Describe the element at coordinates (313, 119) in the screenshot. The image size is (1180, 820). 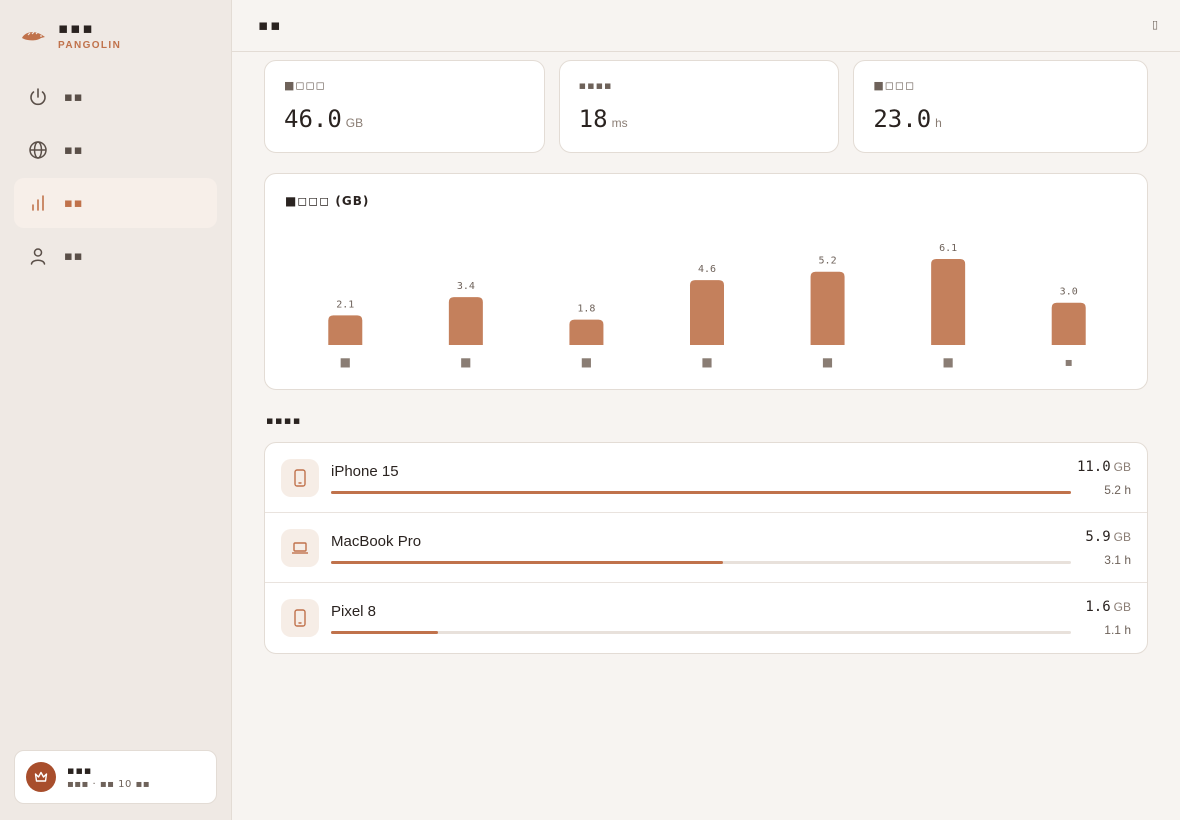
I see `stat-value: 46.0` at that location.